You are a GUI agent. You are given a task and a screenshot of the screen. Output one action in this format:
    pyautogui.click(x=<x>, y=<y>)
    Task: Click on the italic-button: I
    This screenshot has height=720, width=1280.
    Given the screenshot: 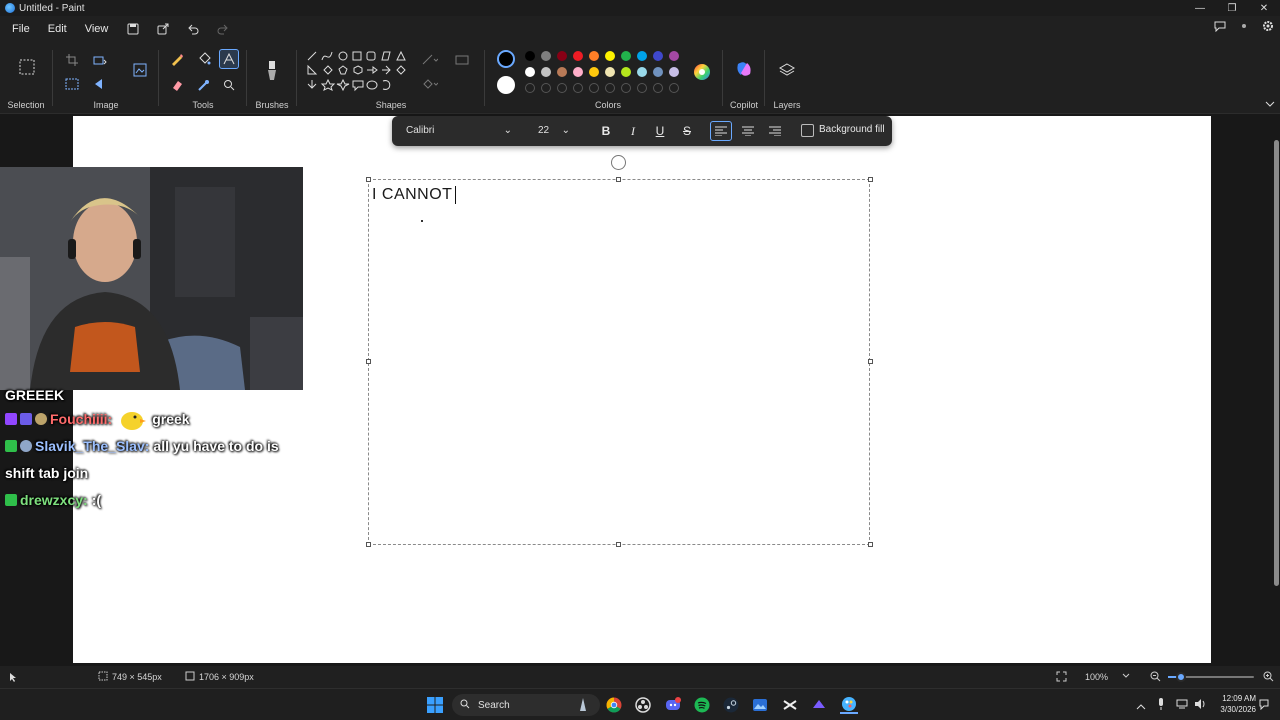 What is the action you would take?
    pyautogui.click(x=633, y=131)
    